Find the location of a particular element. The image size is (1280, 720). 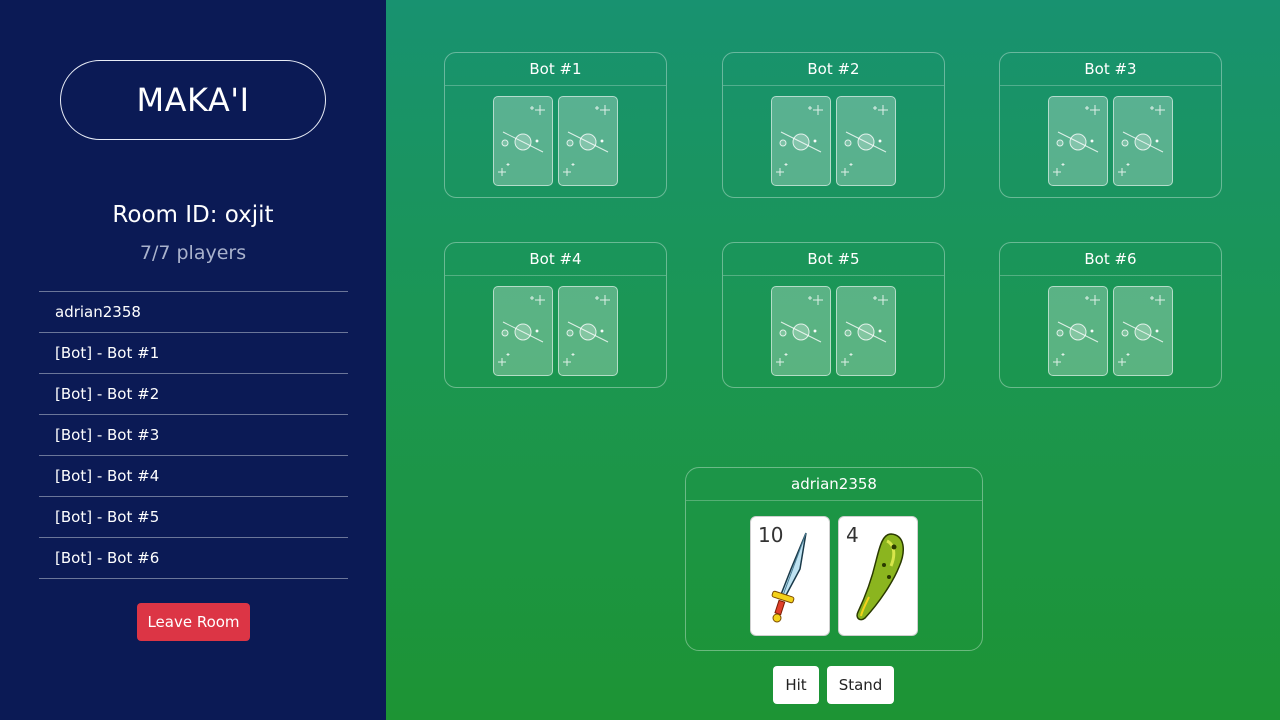

seat-name: Bot #5 is located at coordinates (833, 259).